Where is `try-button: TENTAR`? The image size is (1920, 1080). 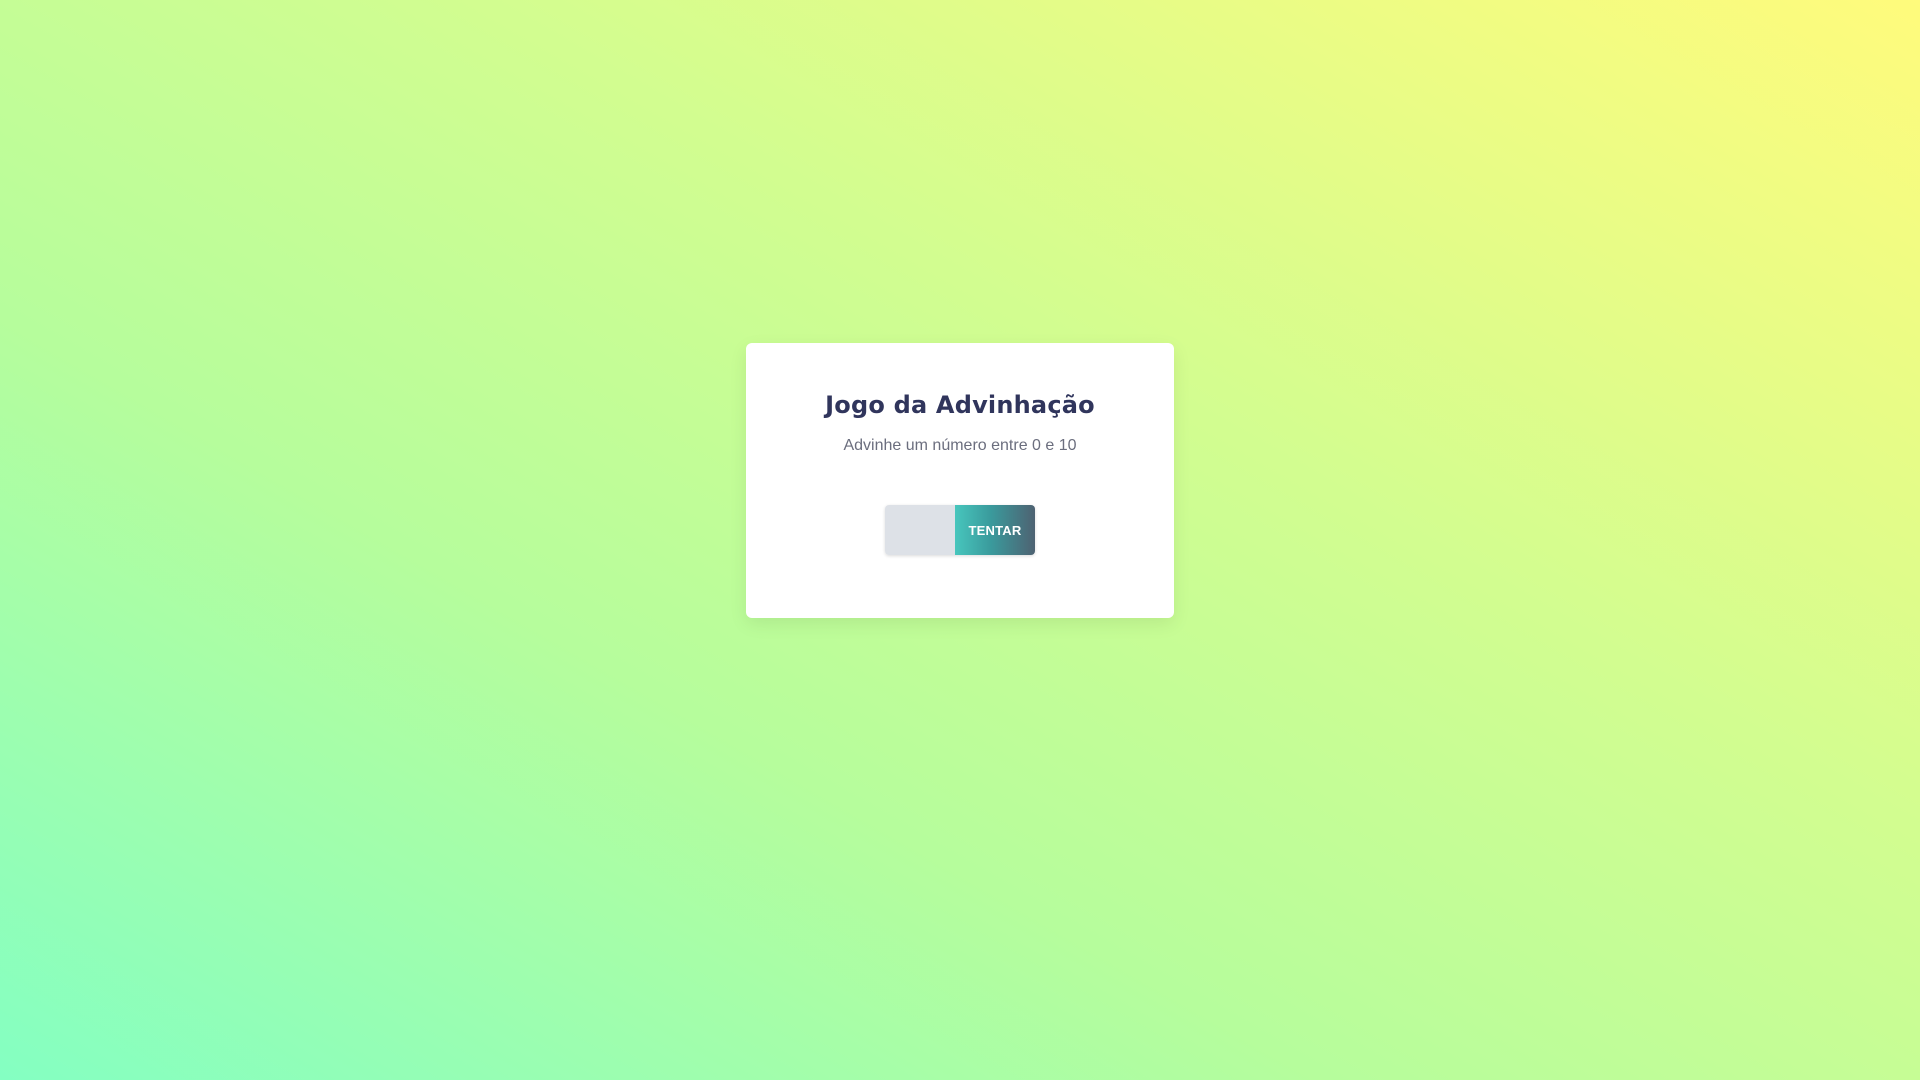 try-button: TENTAR is located at coordinates (995, 530).